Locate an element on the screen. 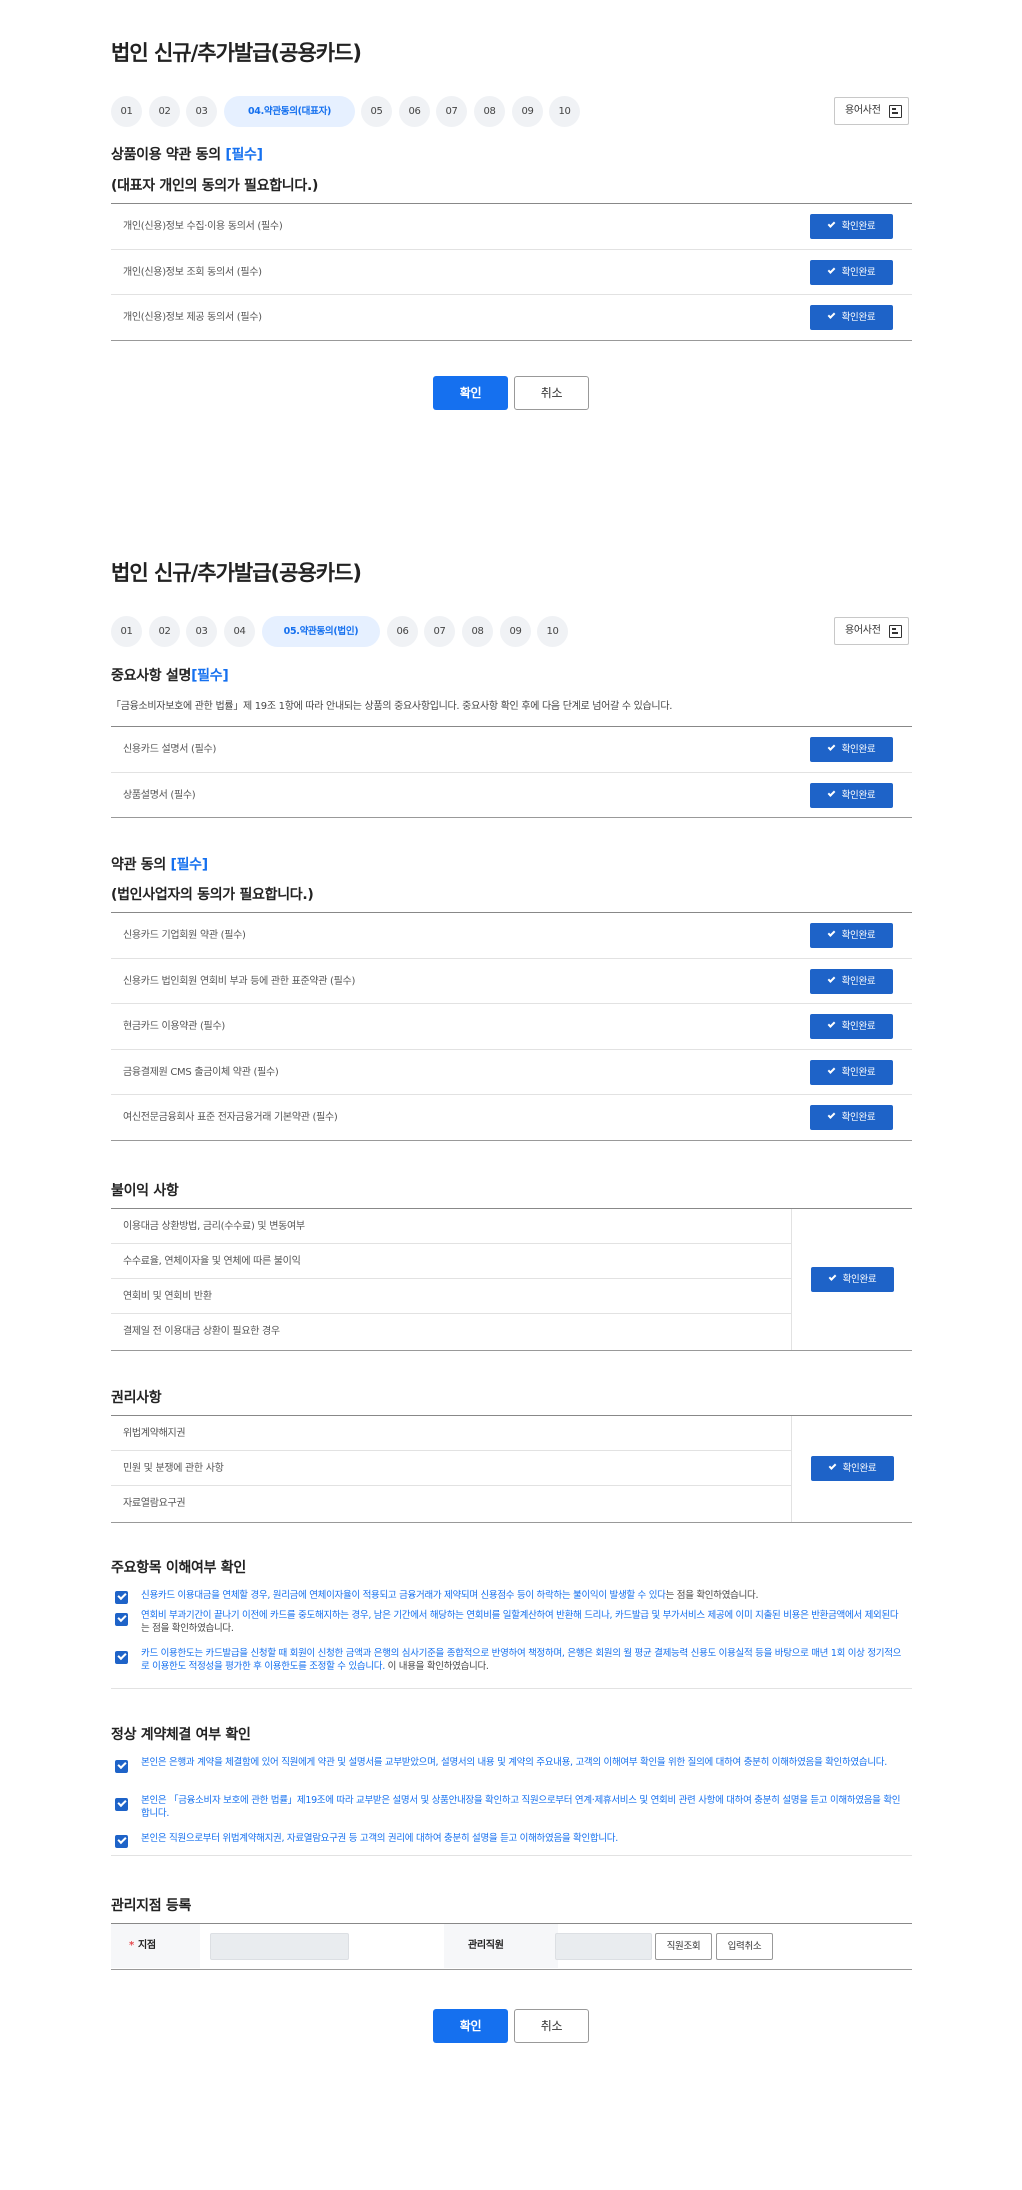  step-item: 10 is located at coordinates (552, 631).